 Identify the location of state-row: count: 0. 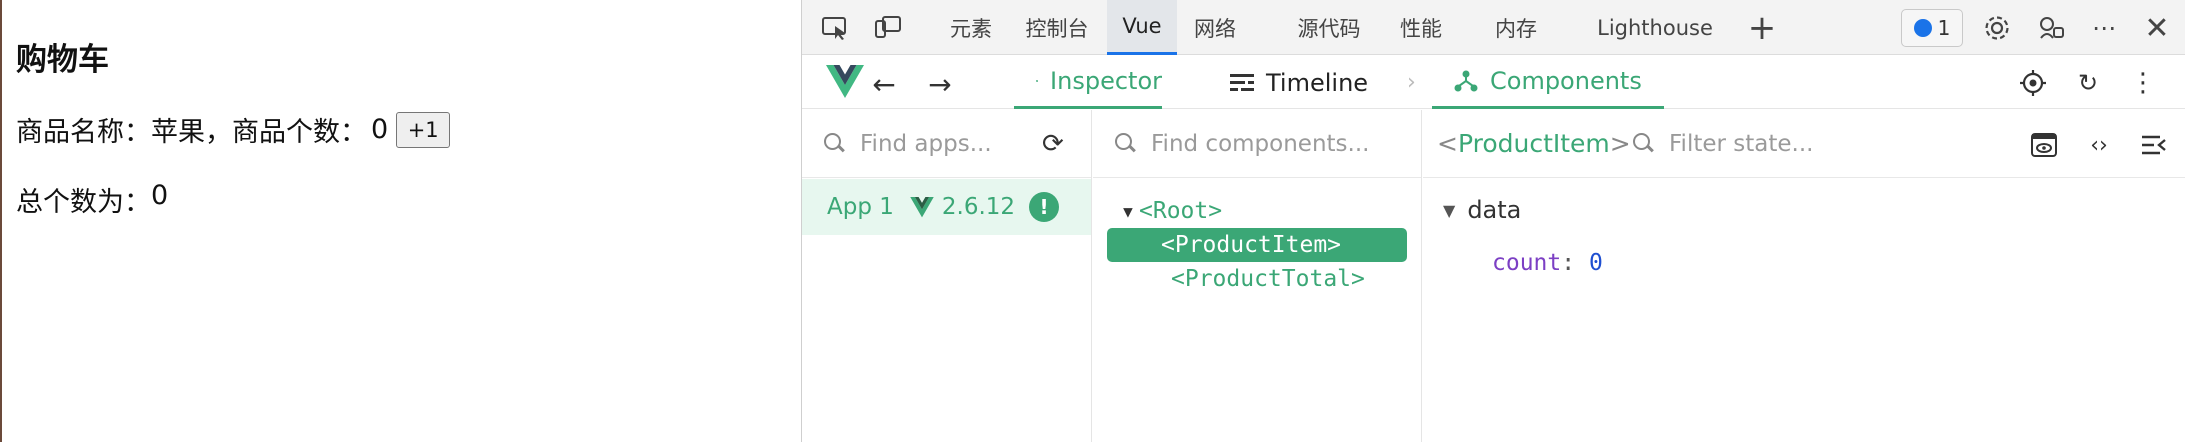
(1547, 263).